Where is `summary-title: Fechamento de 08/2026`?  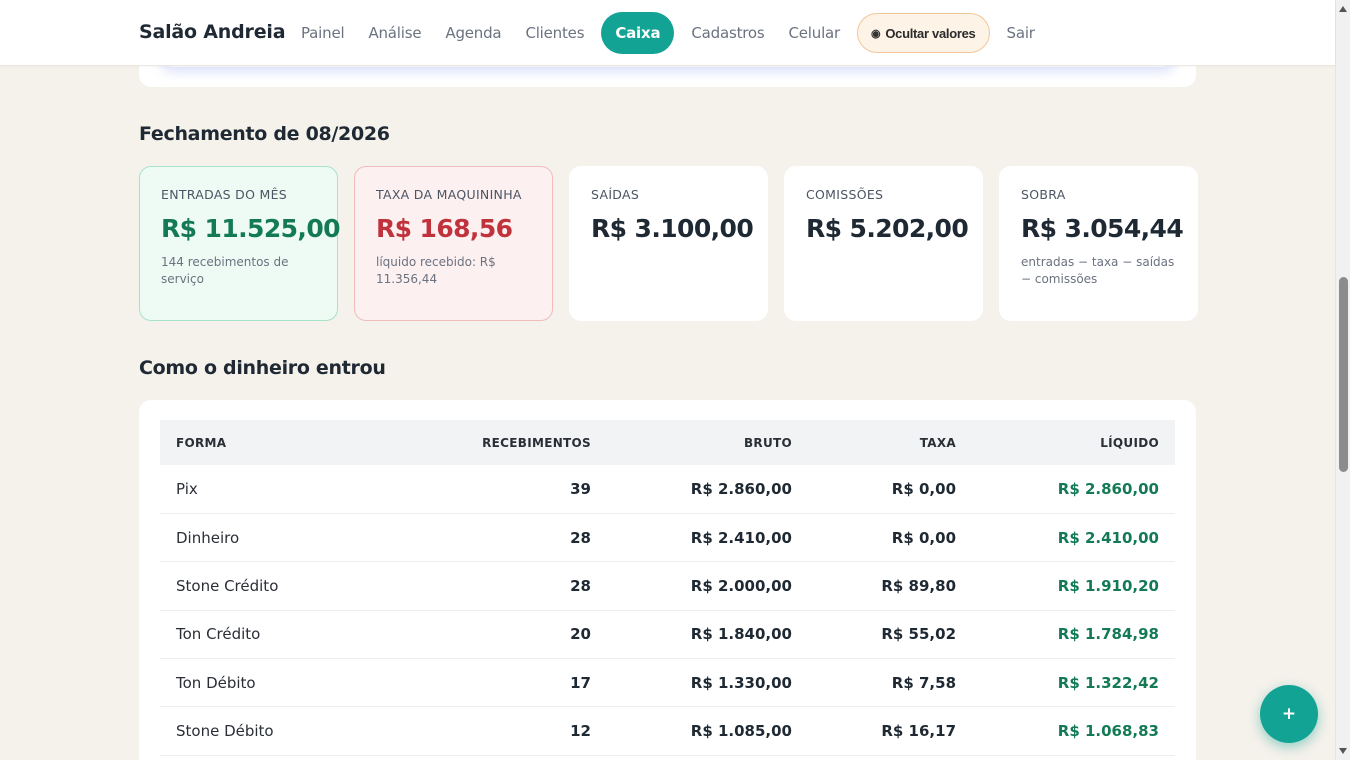
summary-title: Fechamento de 08/2026 is located at coordinates (264, 134).